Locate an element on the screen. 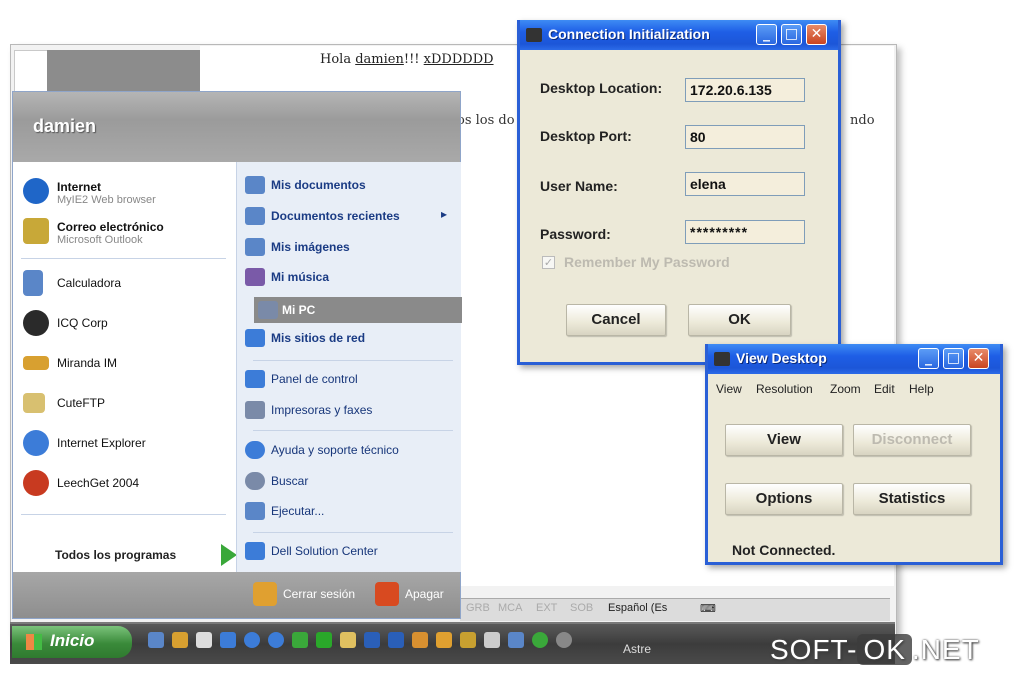 The height and width of the screenshot is (677, 1020). printer-icon is located at coordinates (255, 410).